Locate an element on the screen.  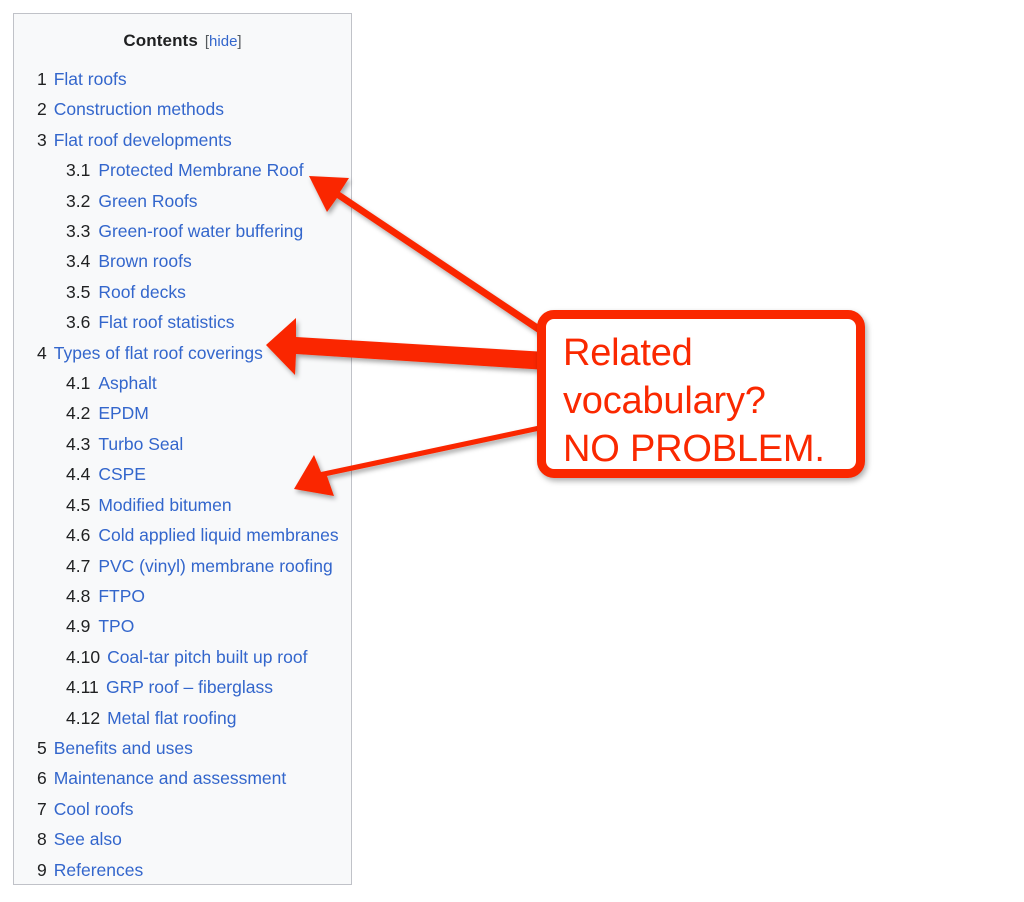
toc-toggle: [hide] is located at coordinates (223, 41).